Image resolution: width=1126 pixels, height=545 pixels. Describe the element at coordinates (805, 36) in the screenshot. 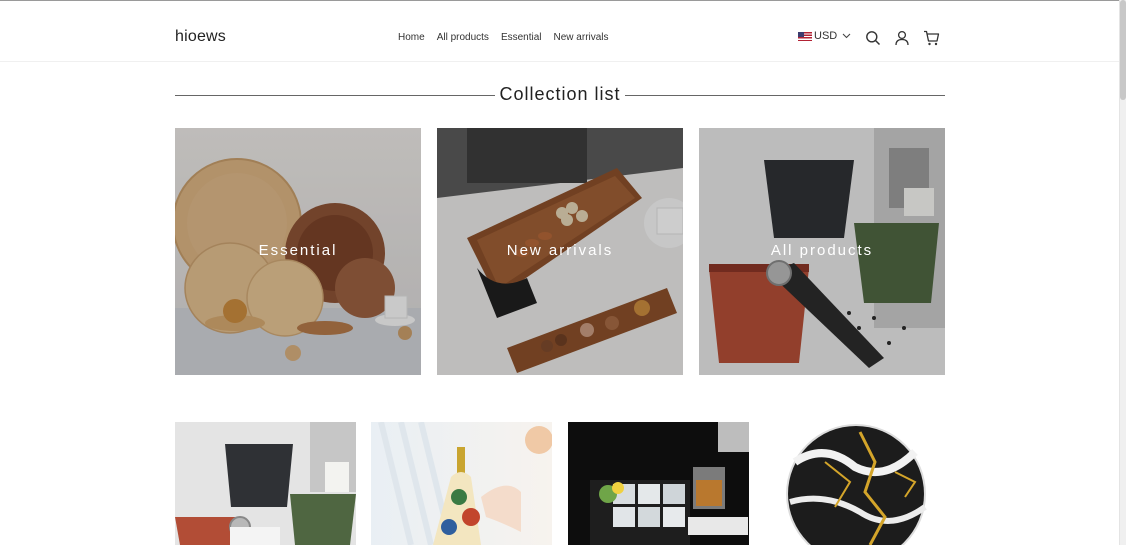

I see `us-flag-icon` at that location.